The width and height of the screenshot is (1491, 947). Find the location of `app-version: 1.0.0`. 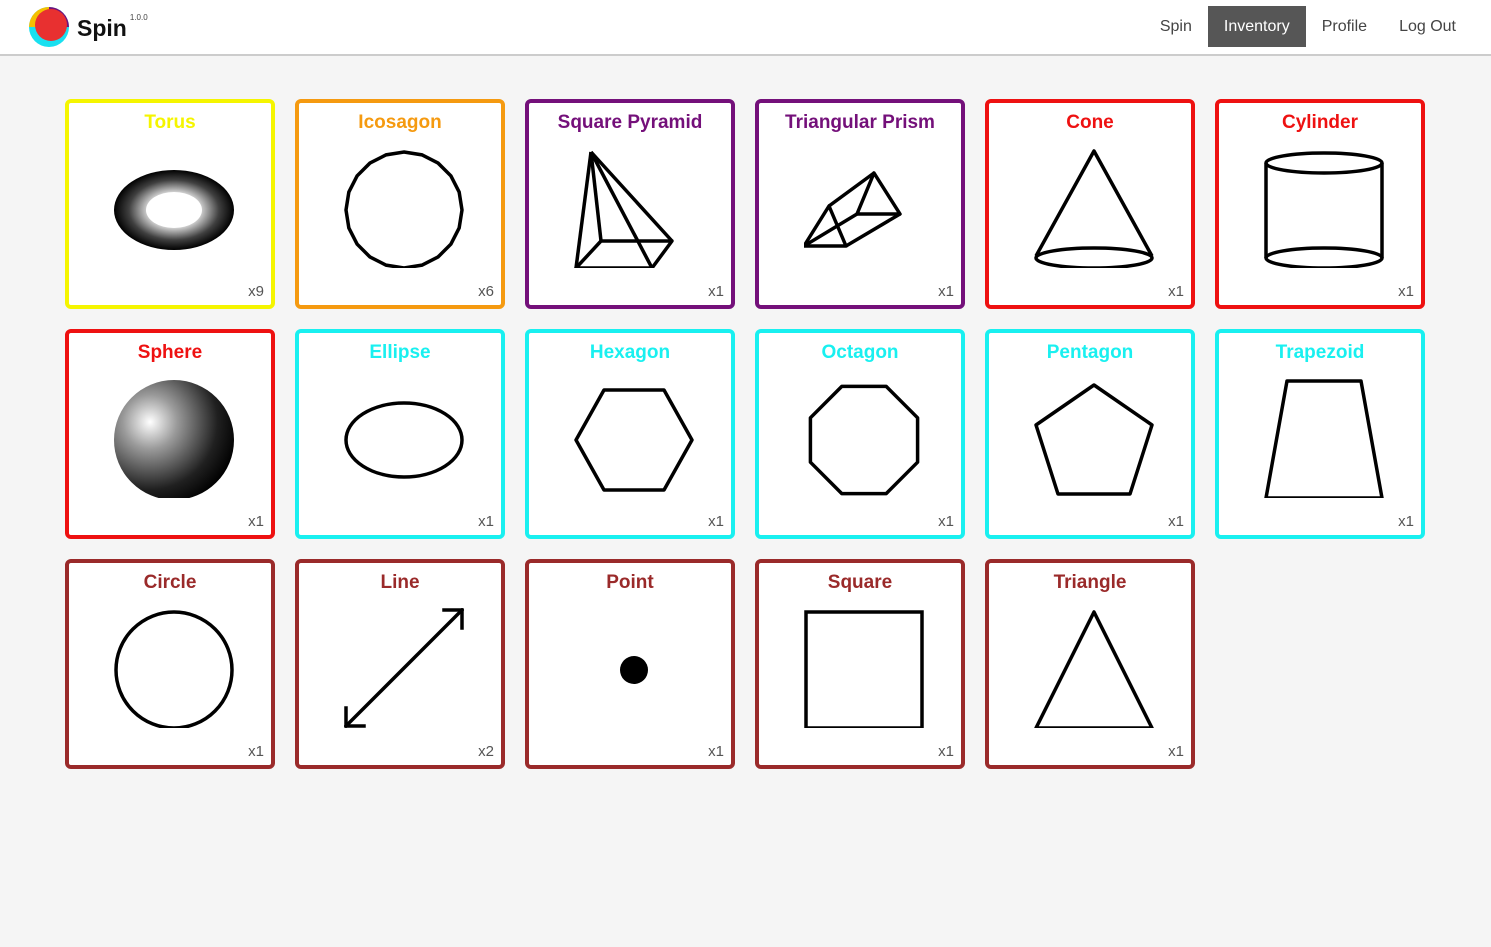

app-version: 1.0.0 is located at coordinates (138, 17).